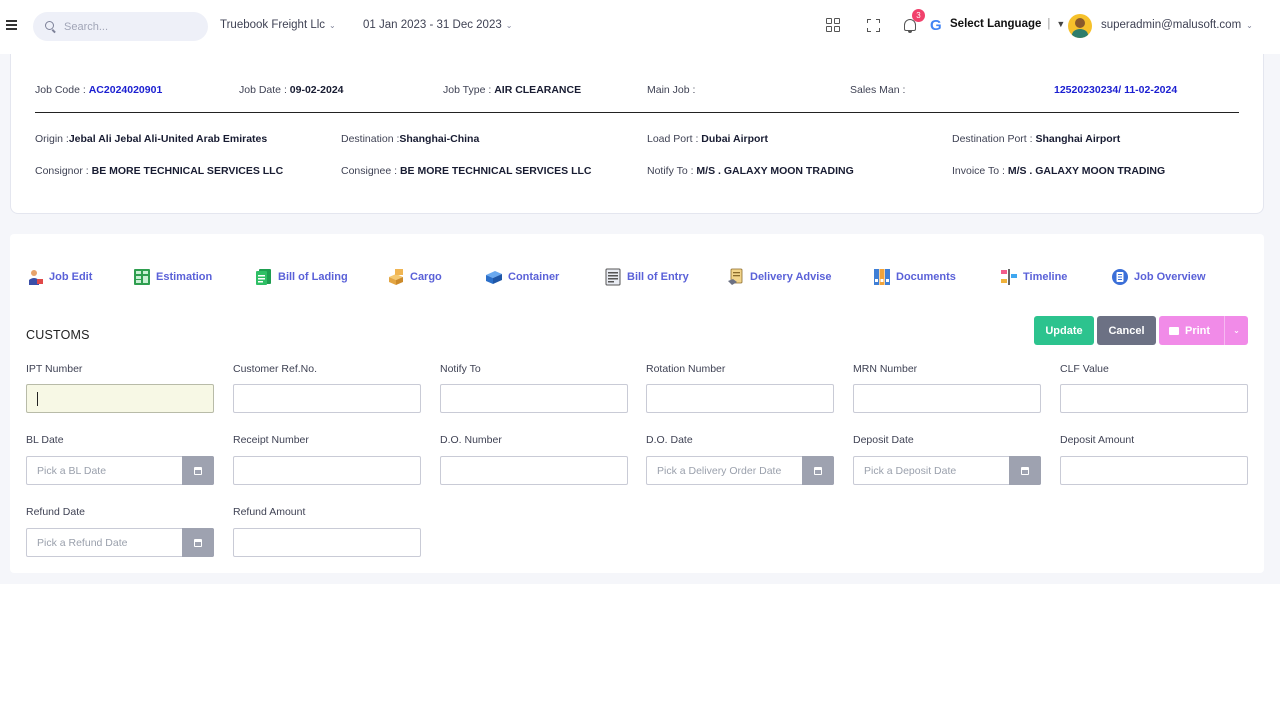 This screenshot has width=1280, height=720. I want to click on job-date-value: 09-02-2024, so click(316, 90).